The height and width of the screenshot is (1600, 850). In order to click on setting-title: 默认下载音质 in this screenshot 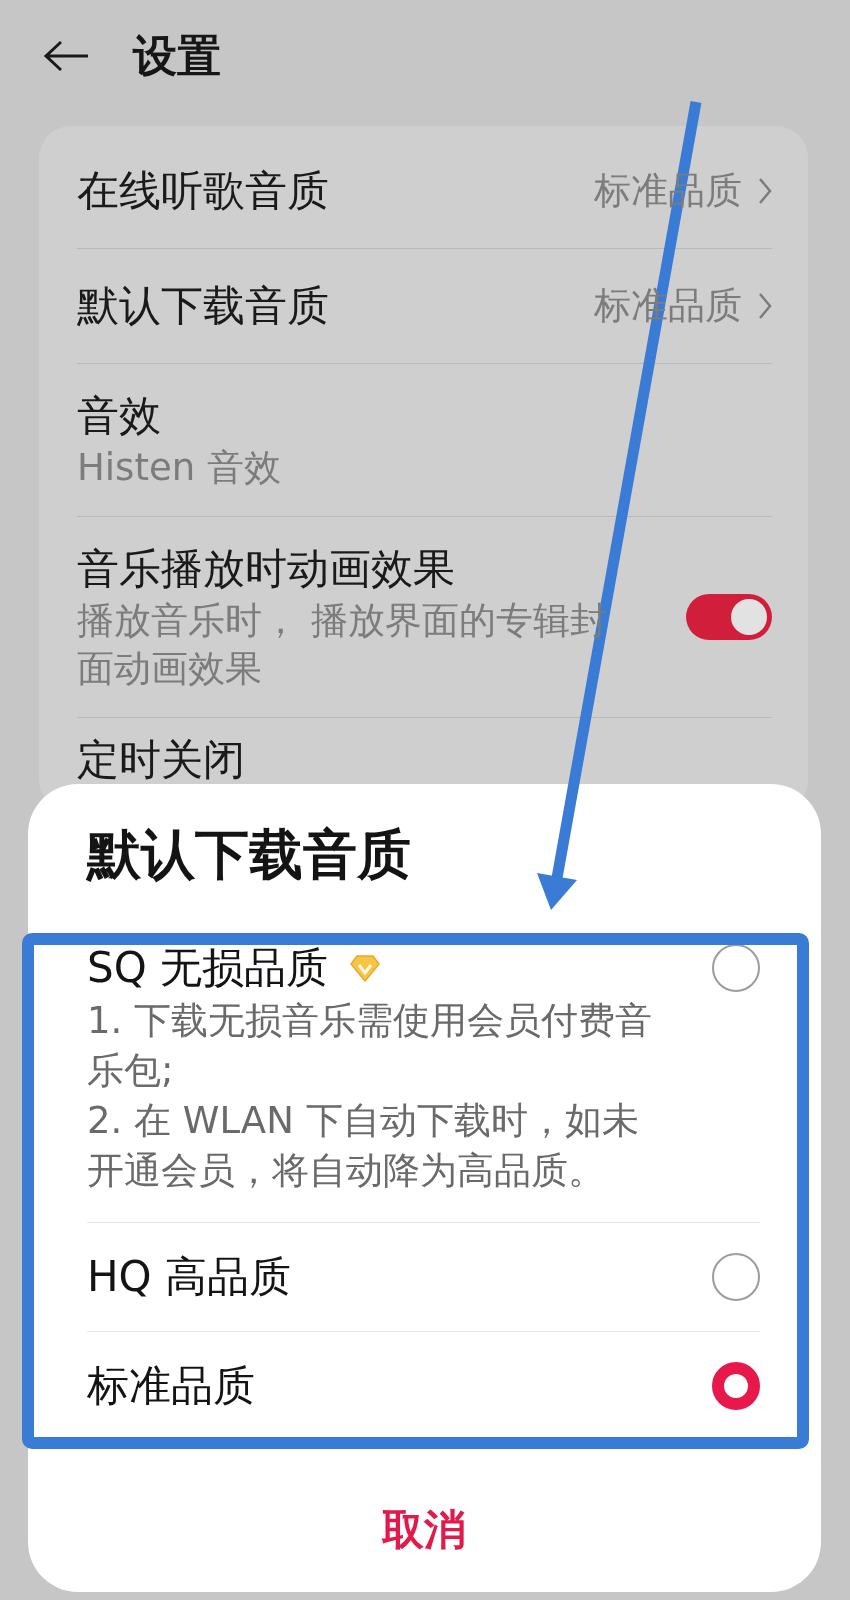, I will do `click(203, 306)`.